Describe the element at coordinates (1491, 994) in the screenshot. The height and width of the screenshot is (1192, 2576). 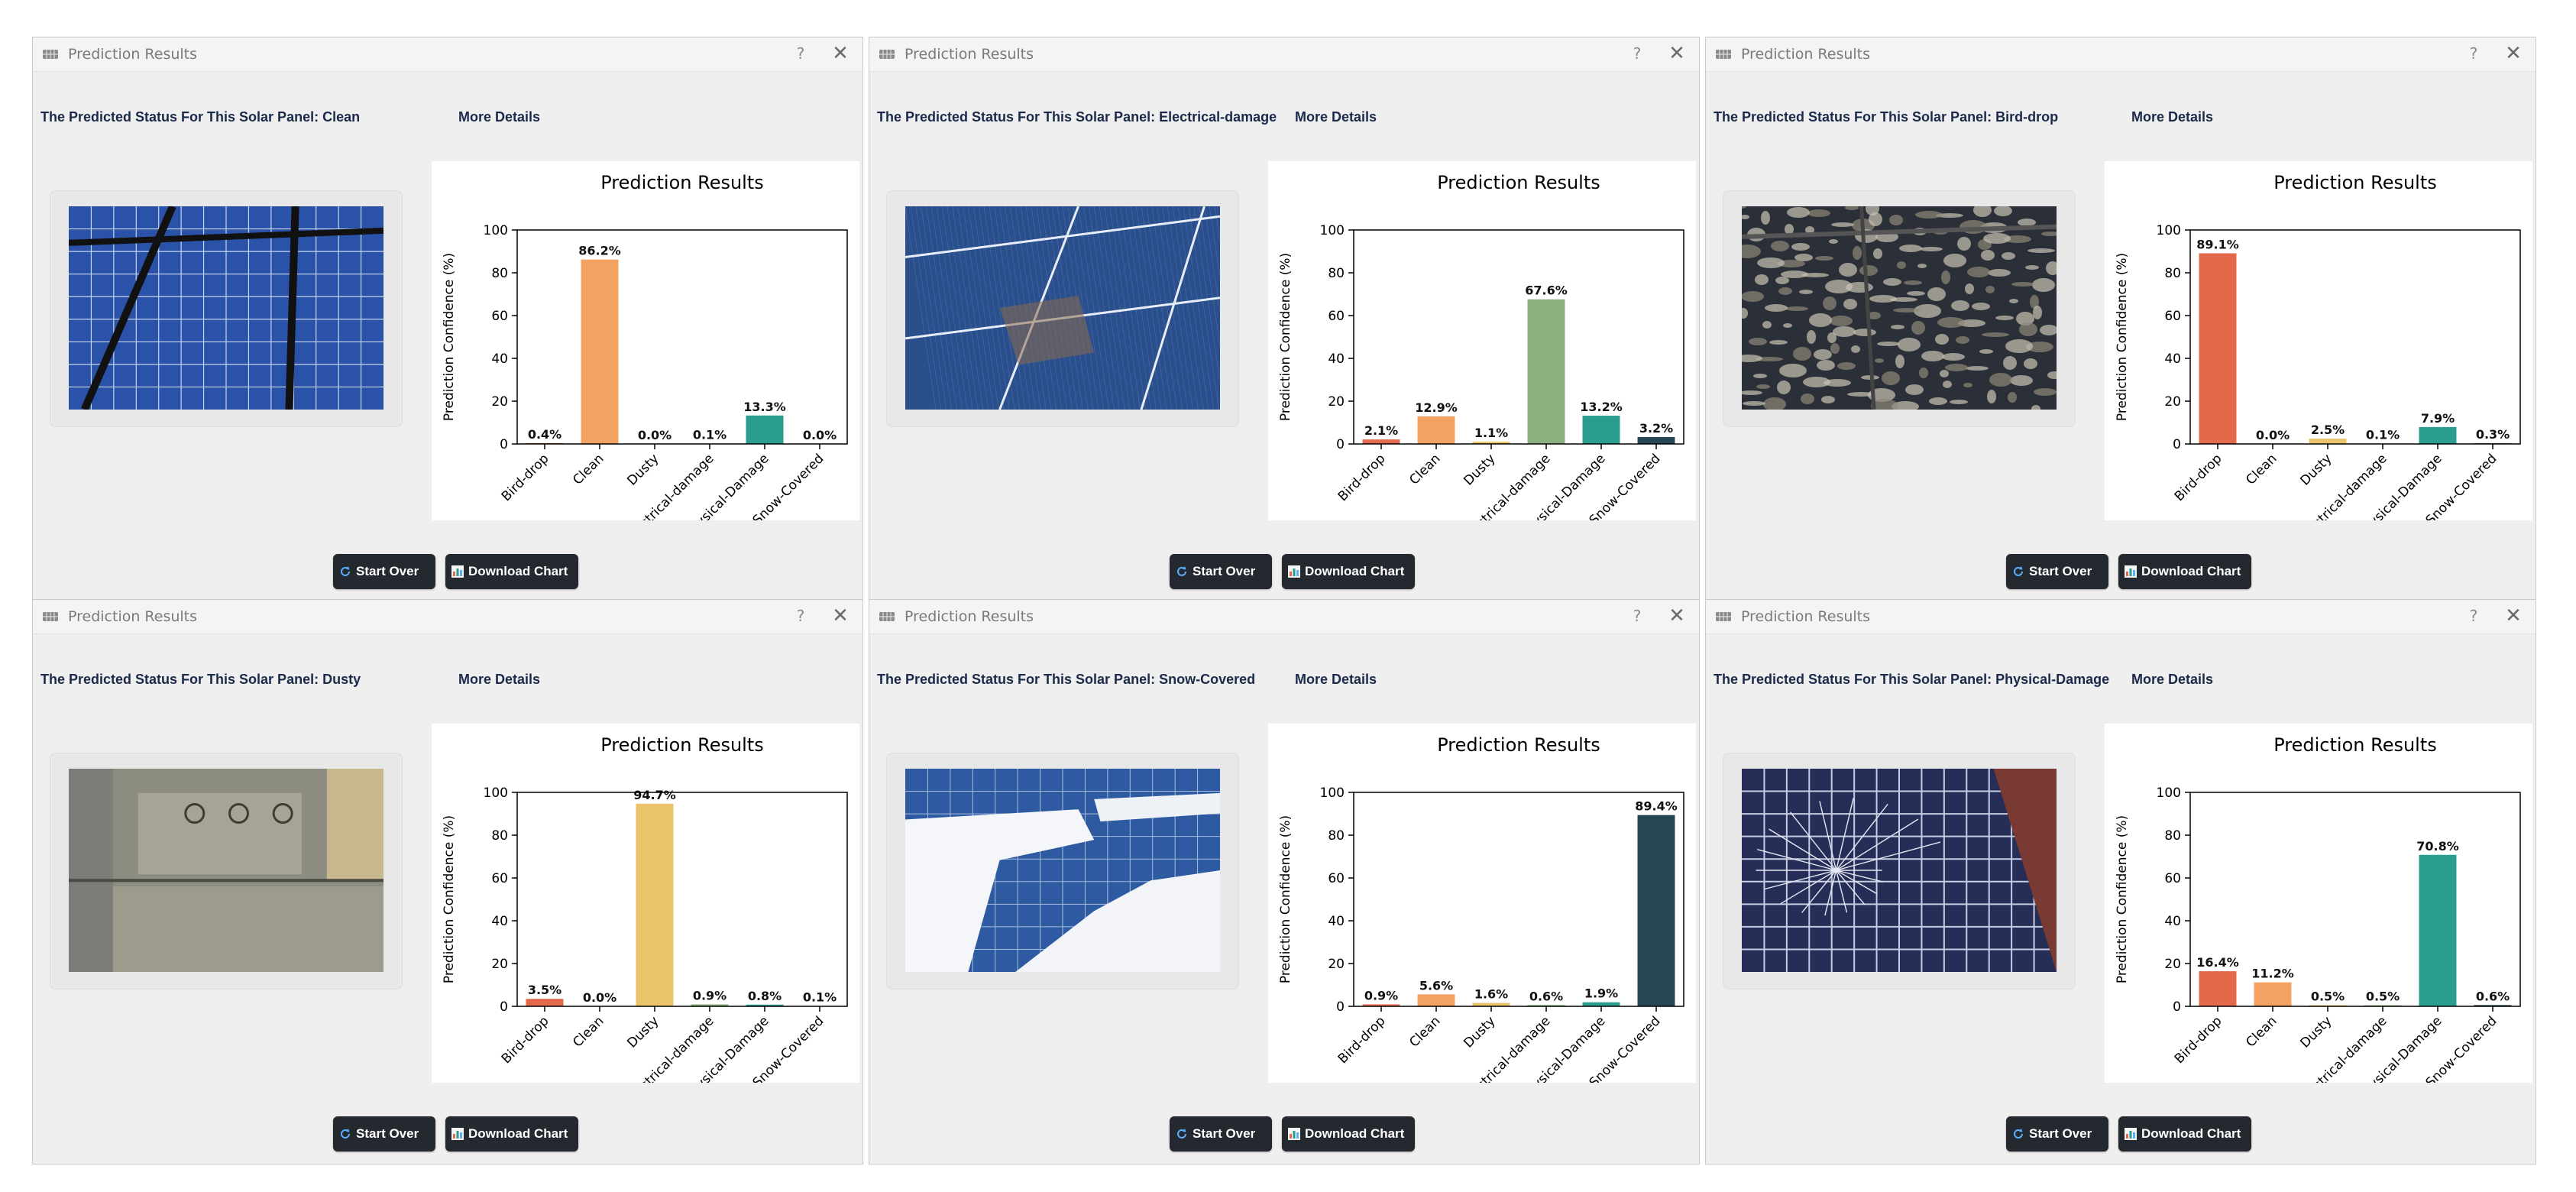
I see `bar-data-label: 1.6%` at that location.